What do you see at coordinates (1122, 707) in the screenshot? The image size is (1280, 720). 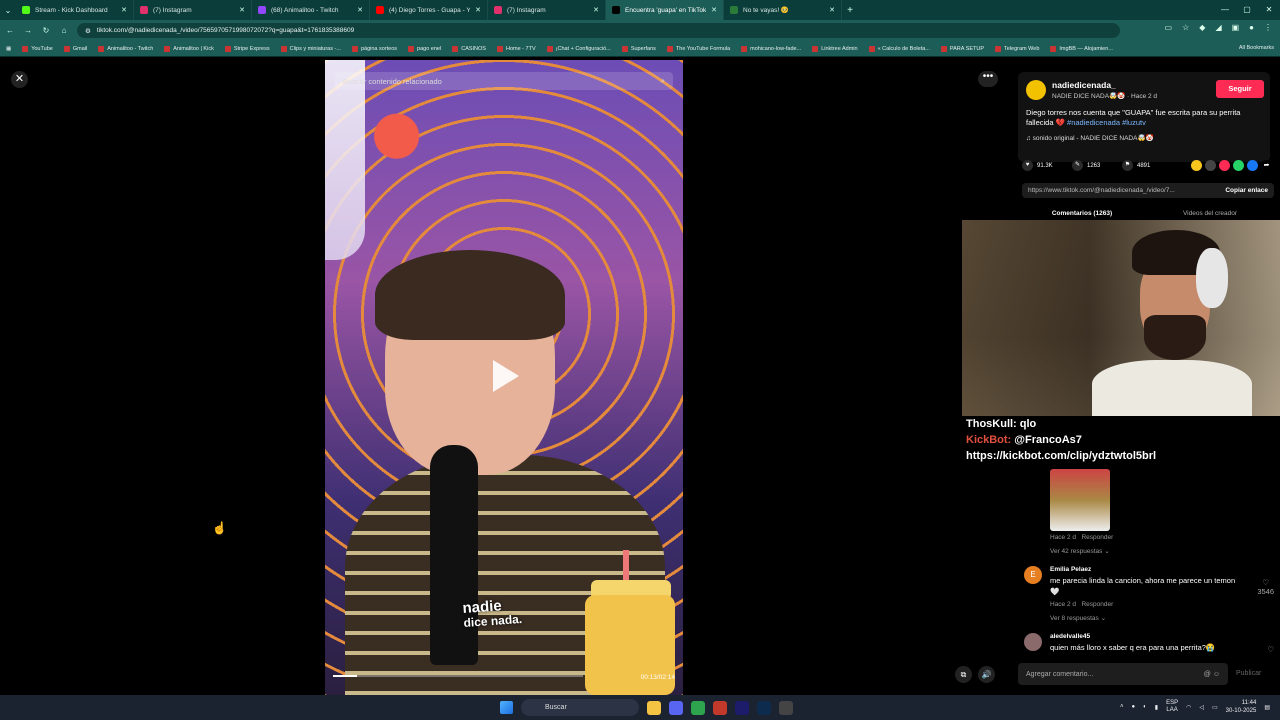 I see `chevron-up-icon: ˄` at bounding box center [1122, 707].